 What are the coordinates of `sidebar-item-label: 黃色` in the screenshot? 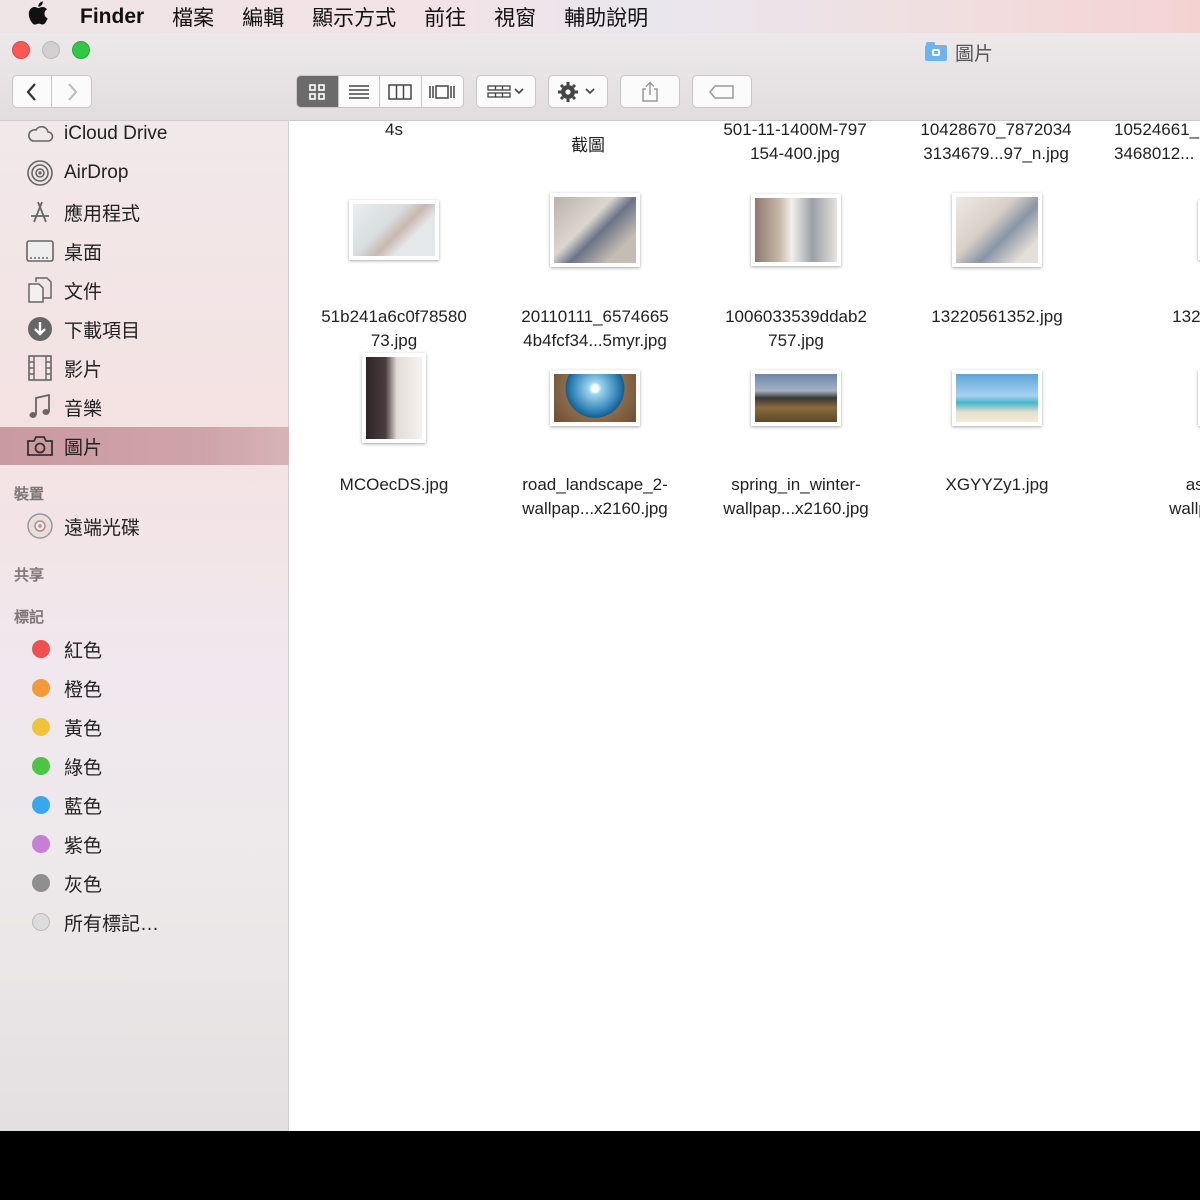 It's located at (83, 729).